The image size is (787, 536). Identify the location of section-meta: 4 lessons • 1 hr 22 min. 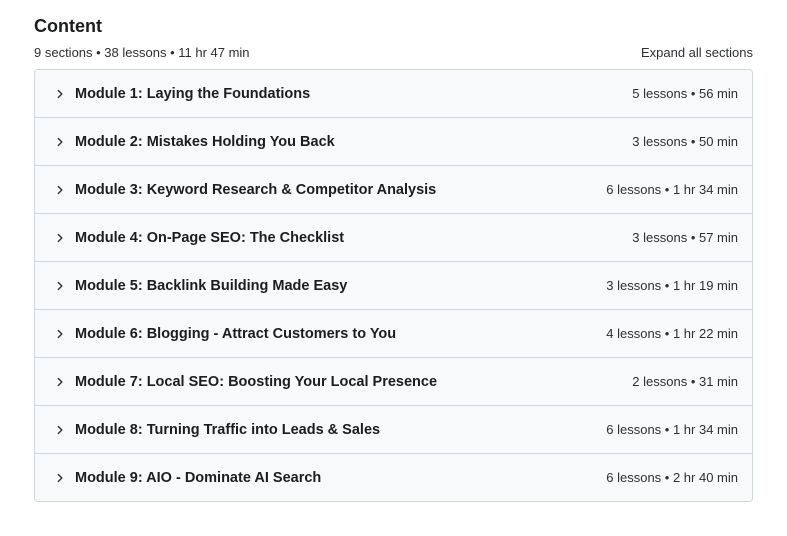
(672, 333).